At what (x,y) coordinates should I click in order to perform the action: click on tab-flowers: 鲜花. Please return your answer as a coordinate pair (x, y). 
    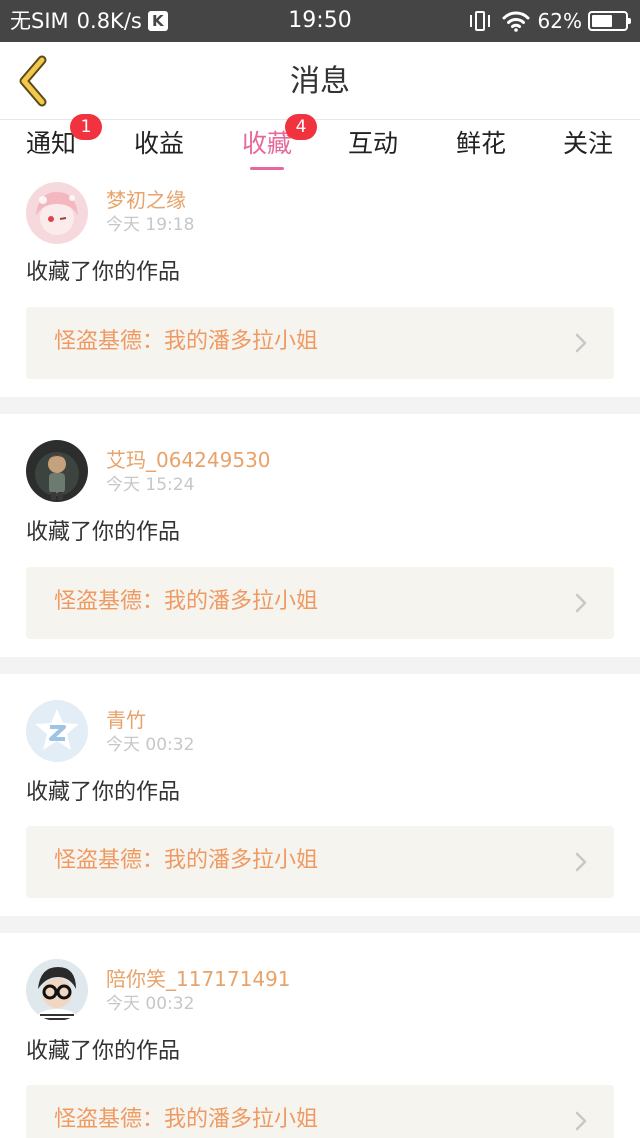
    Looking at the image, I should click on (481, 148).